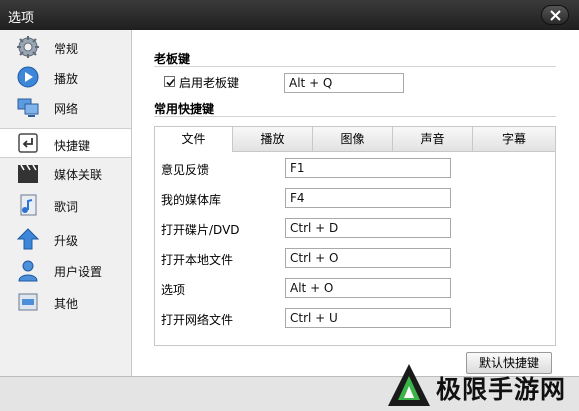 This screenshot has width=579, height=411. I want to click on watermark-text: 极限手游网, so click(501, 389).